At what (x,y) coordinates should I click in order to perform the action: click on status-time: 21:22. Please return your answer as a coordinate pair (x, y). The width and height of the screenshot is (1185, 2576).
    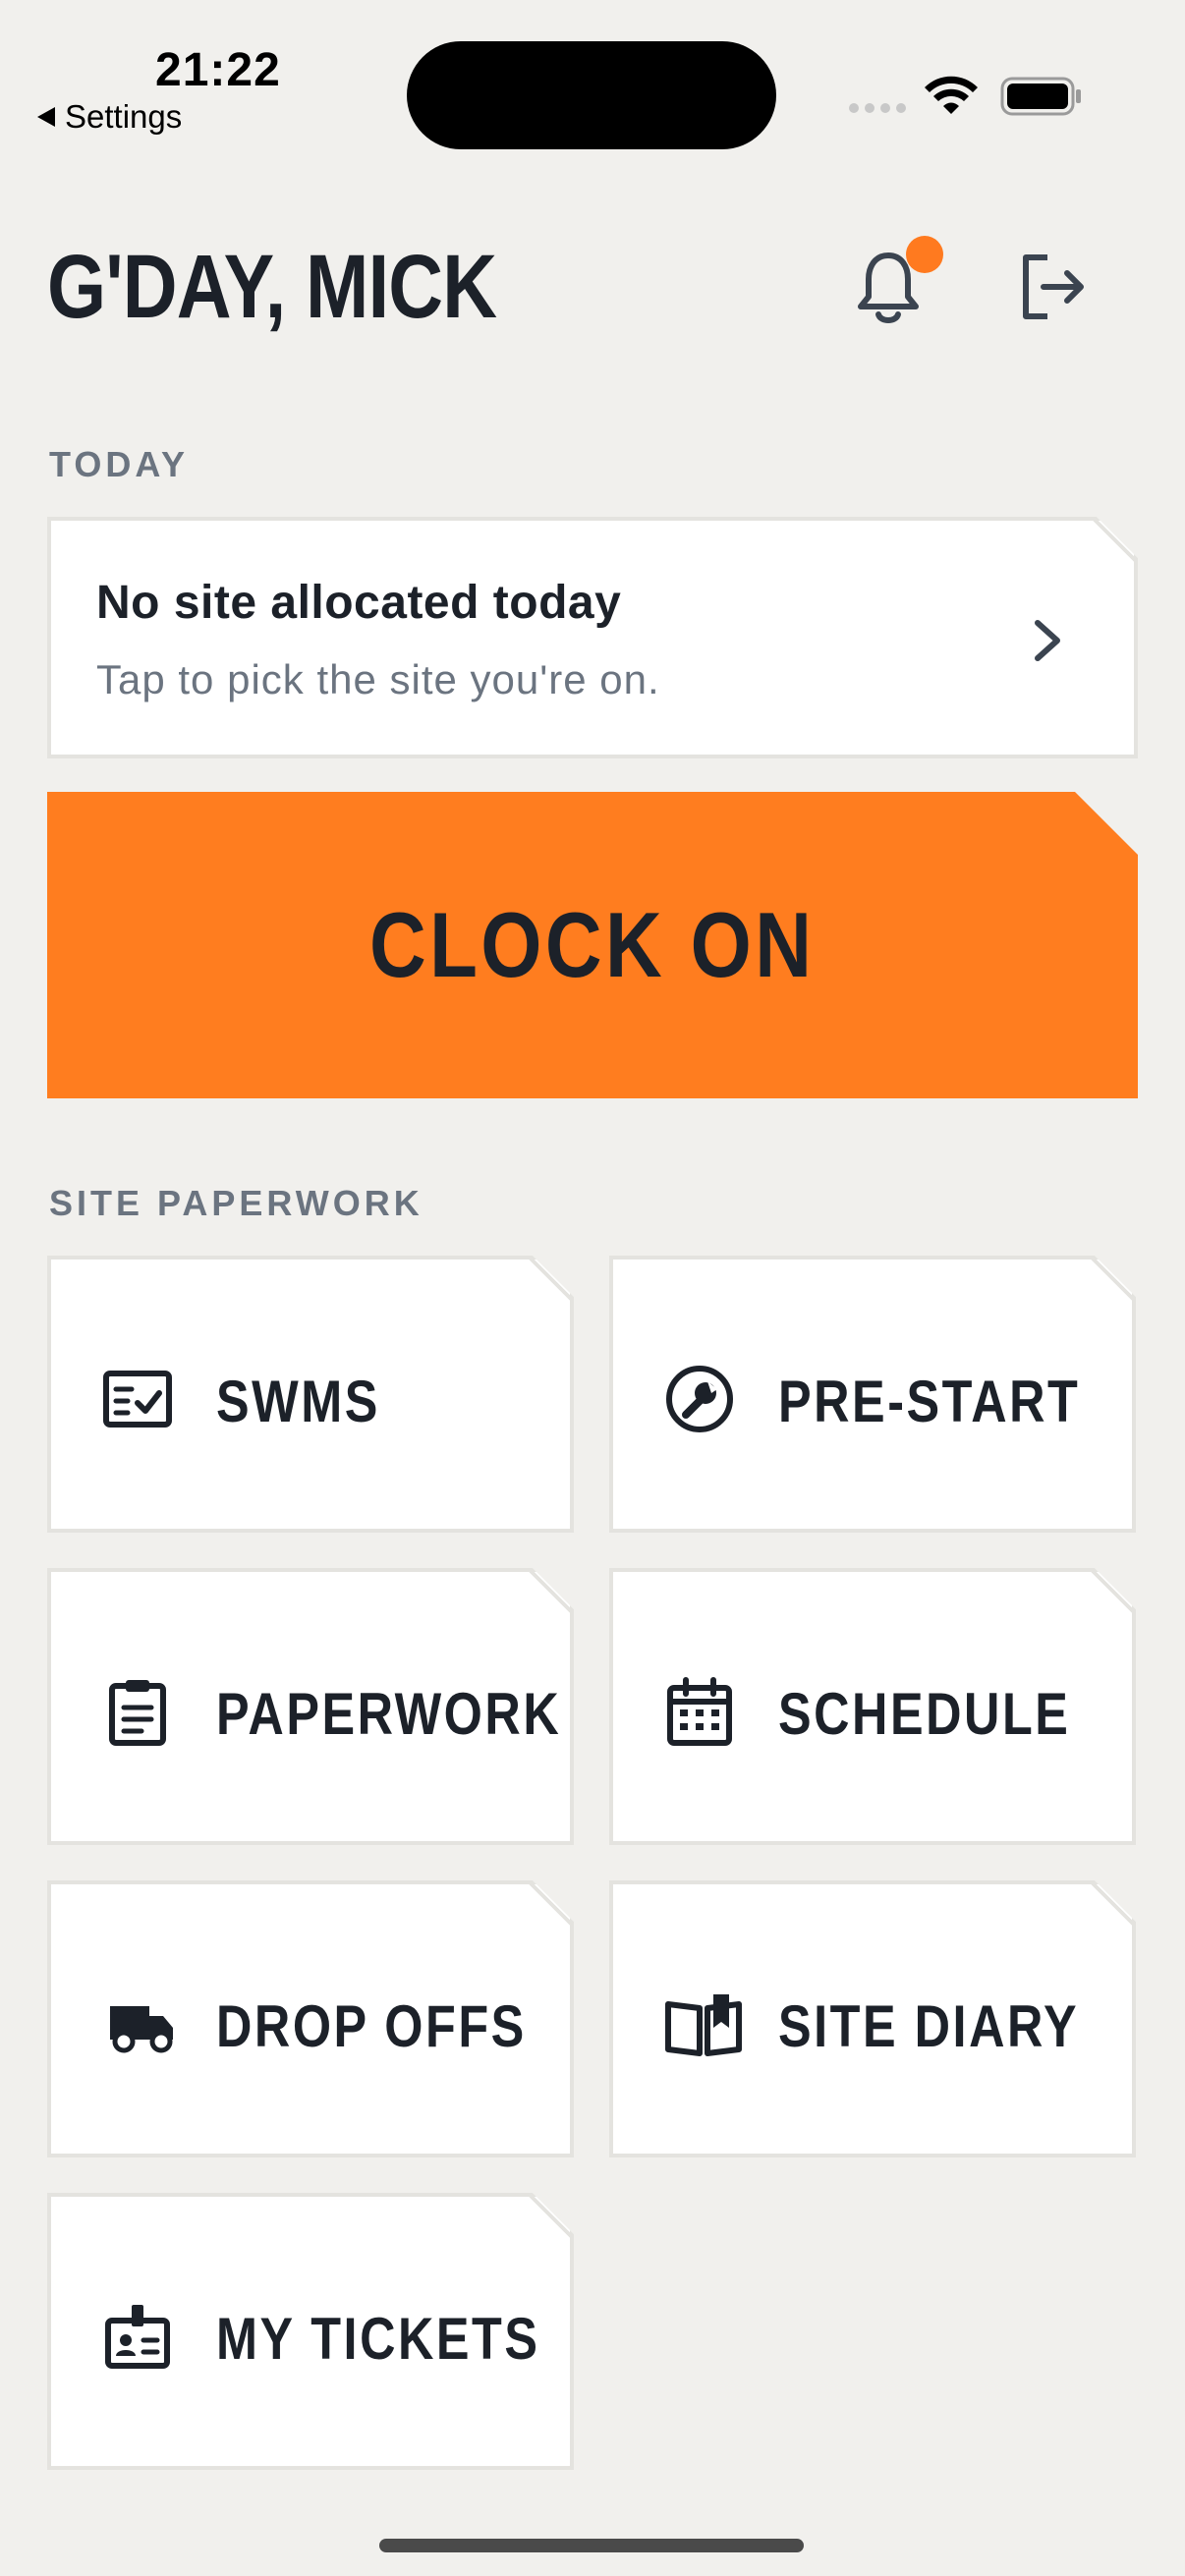
    Looking at the image, I should click on (218, 70).